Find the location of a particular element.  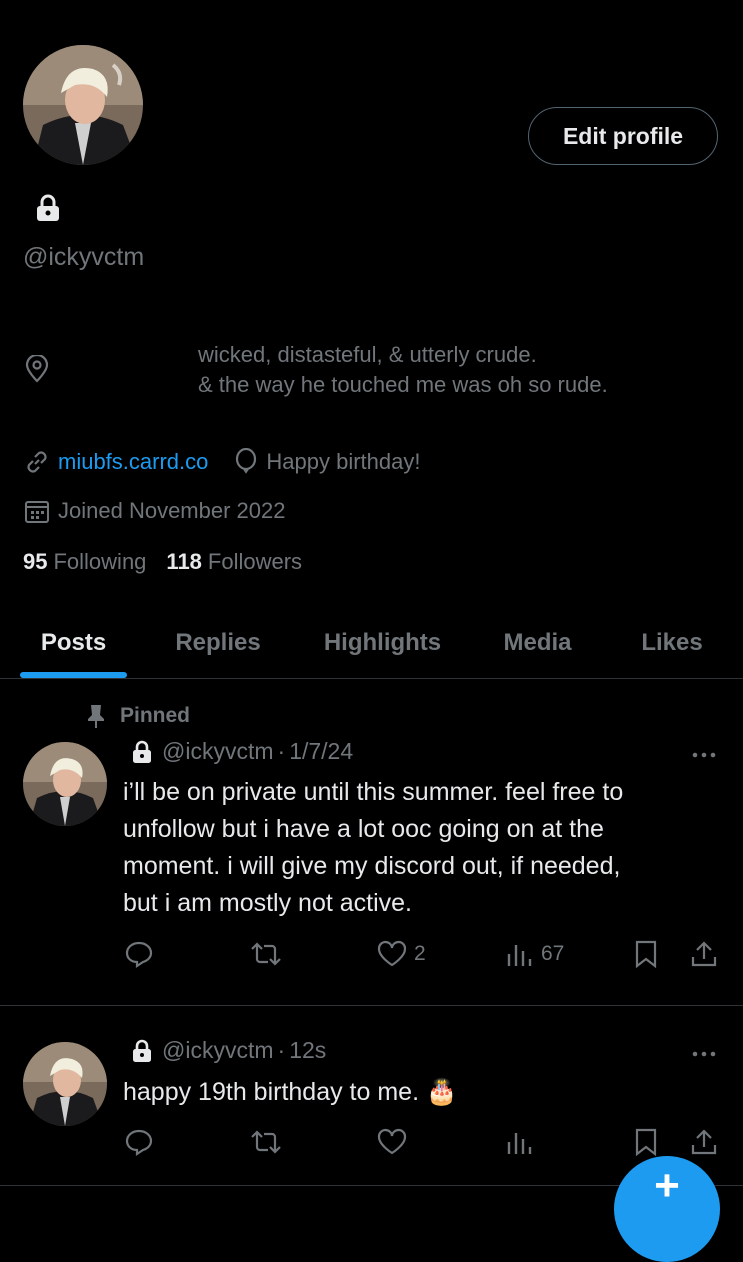

following-link: 95 Following is located at coordinates (84, 562).